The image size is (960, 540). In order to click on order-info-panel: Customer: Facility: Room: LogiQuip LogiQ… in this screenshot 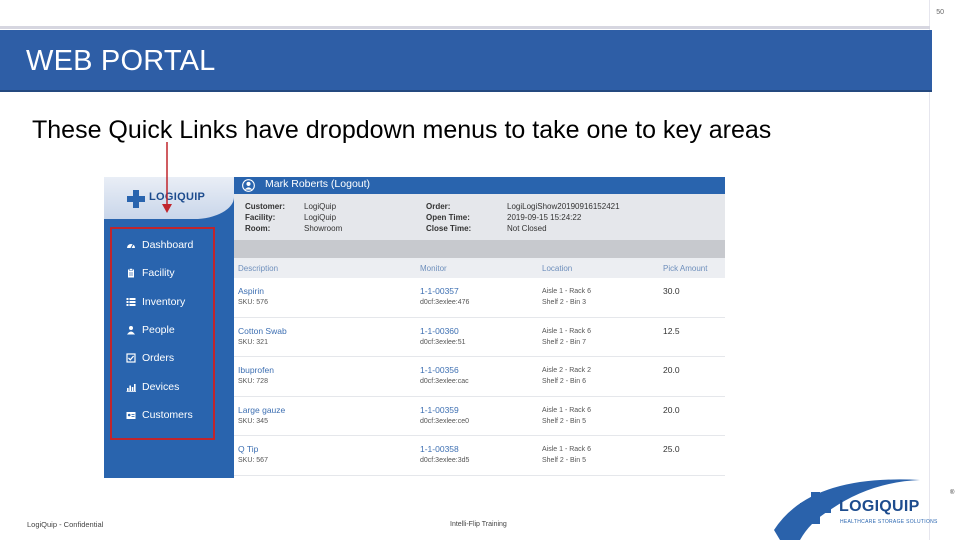, I will do `click(479, 217)`.